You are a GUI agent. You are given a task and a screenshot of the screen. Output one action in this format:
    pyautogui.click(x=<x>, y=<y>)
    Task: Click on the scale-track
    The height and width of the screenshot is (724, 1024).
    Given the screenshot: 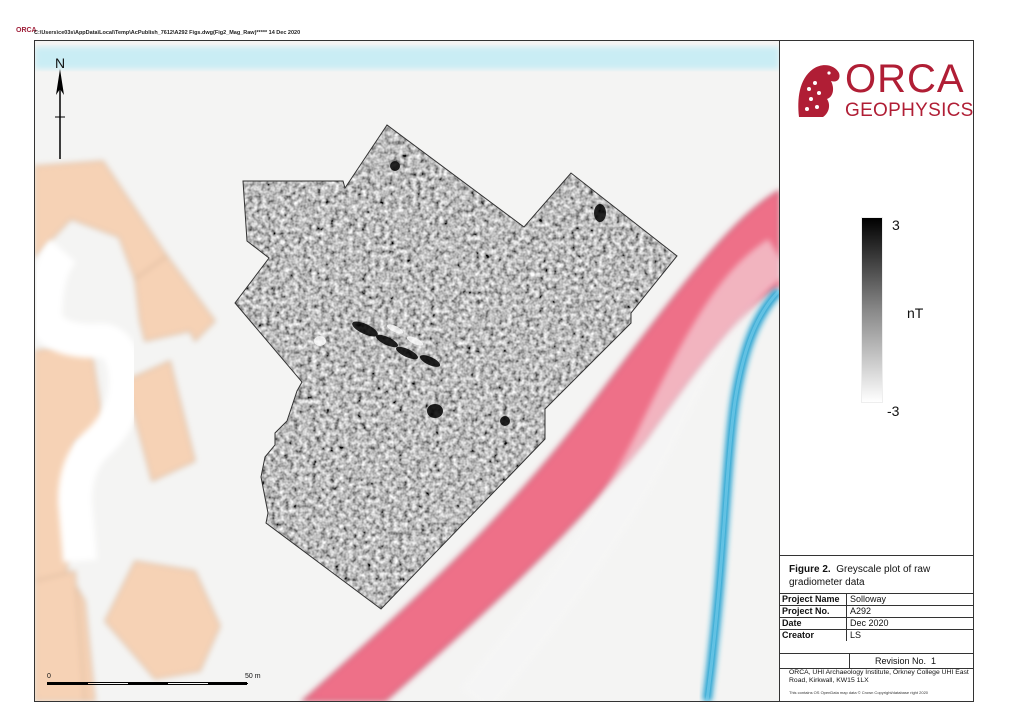 What is the action you would take?
    pyautogui.click(x=147, y=683)
    